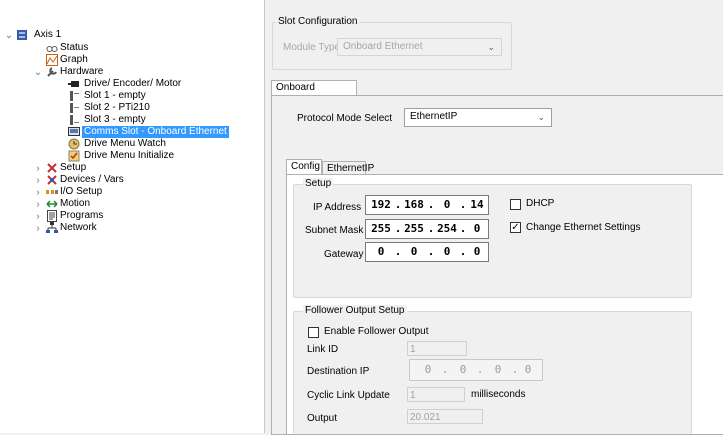 The height and width of the screenshot is (435, 723). I want to click on module-type-select: Onboard Ethernet ⌄, so click(419, 47).